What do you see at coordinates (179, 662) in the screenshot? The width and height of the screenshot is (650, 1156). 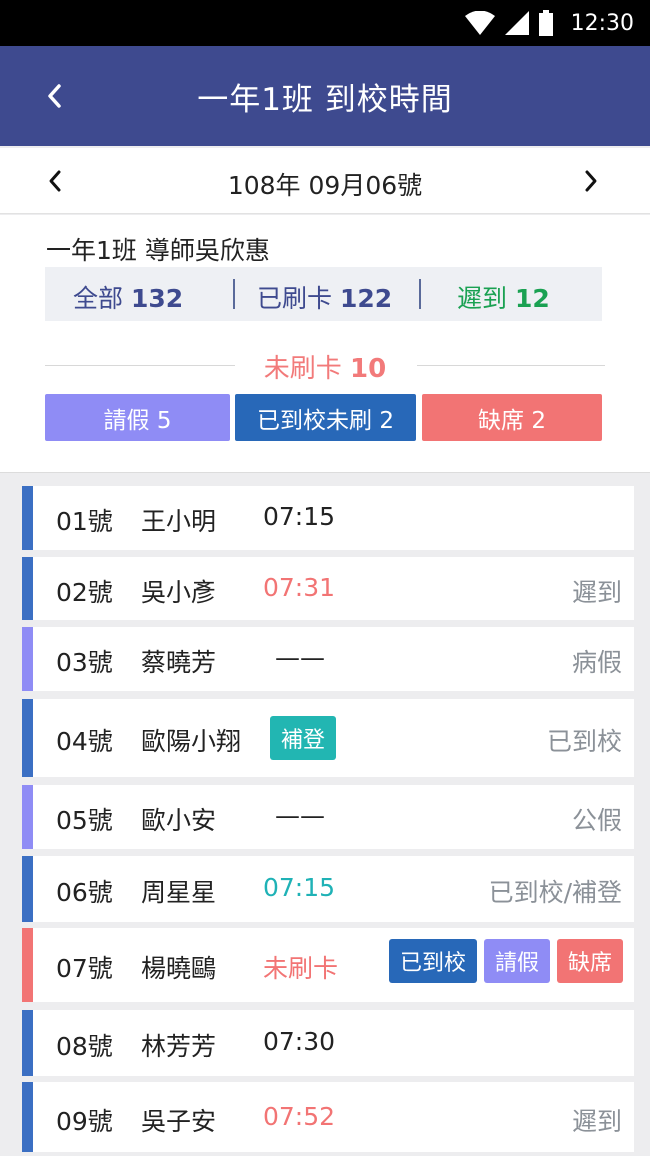 I see `student-name: 蔡曉芳` at bounding box center [179, 662].